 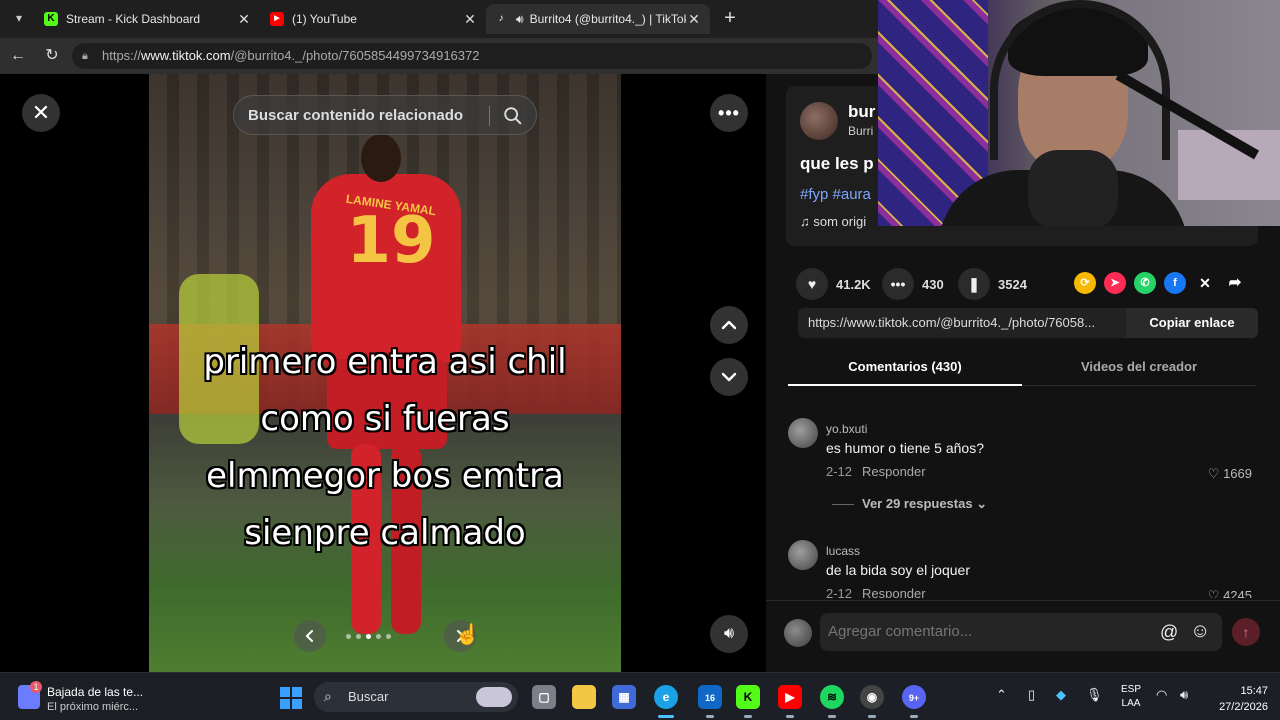 I want to click on outlook-icon: 16, so click(x=710, y=701).